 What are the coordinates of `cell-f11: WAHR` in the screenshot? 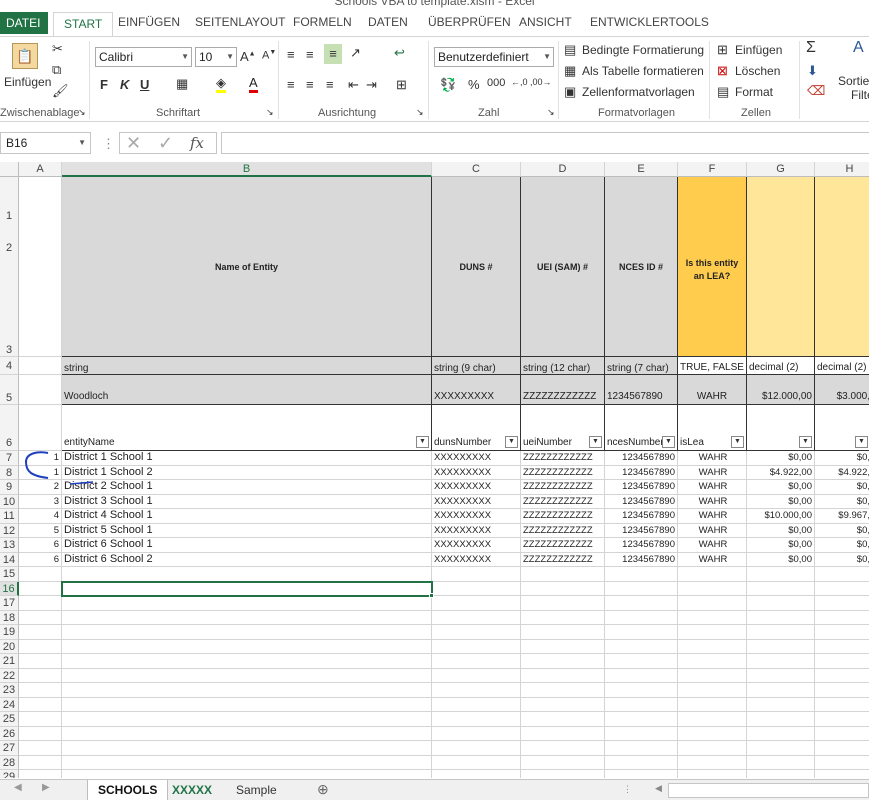 It's located at (712, 516).